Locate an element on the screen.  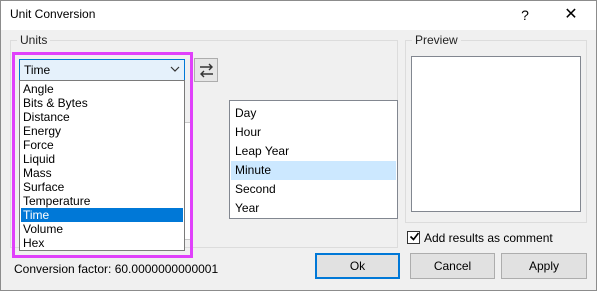
unit-list-item: Year is located at coordinates (313, 208).